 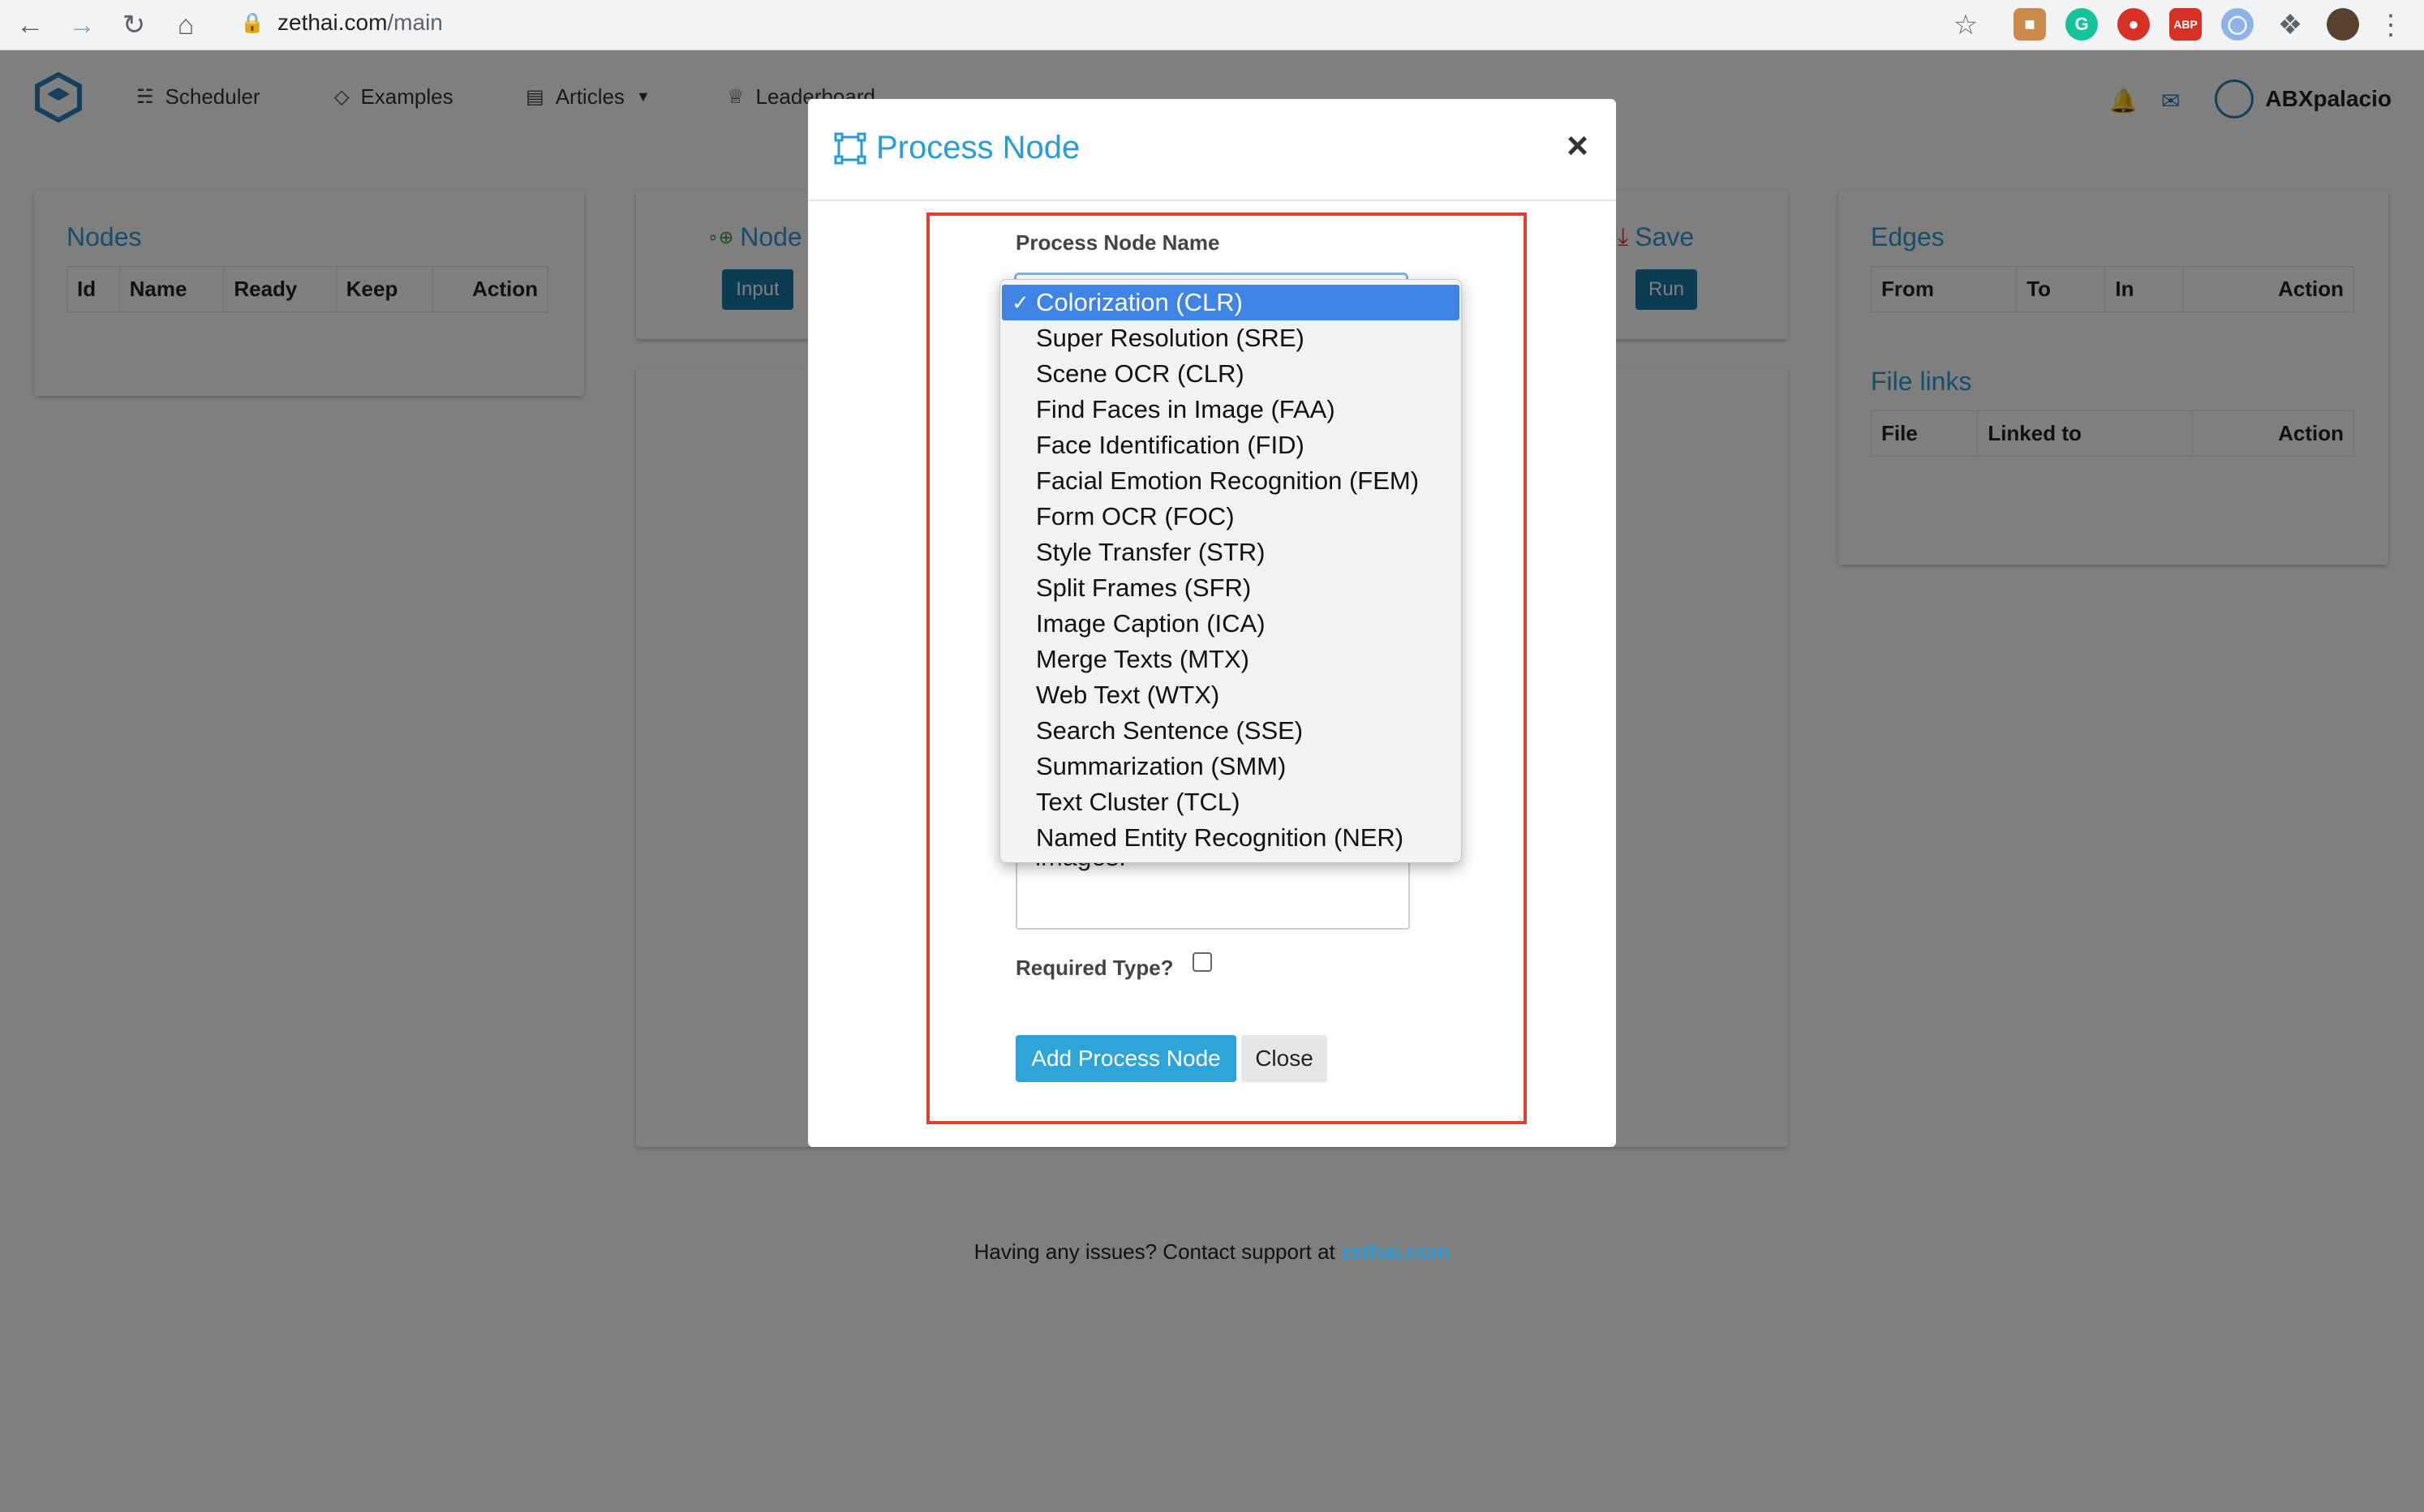 I want to click on dropdown-option: Face Identification (FID), so click(x=1230, y=445).